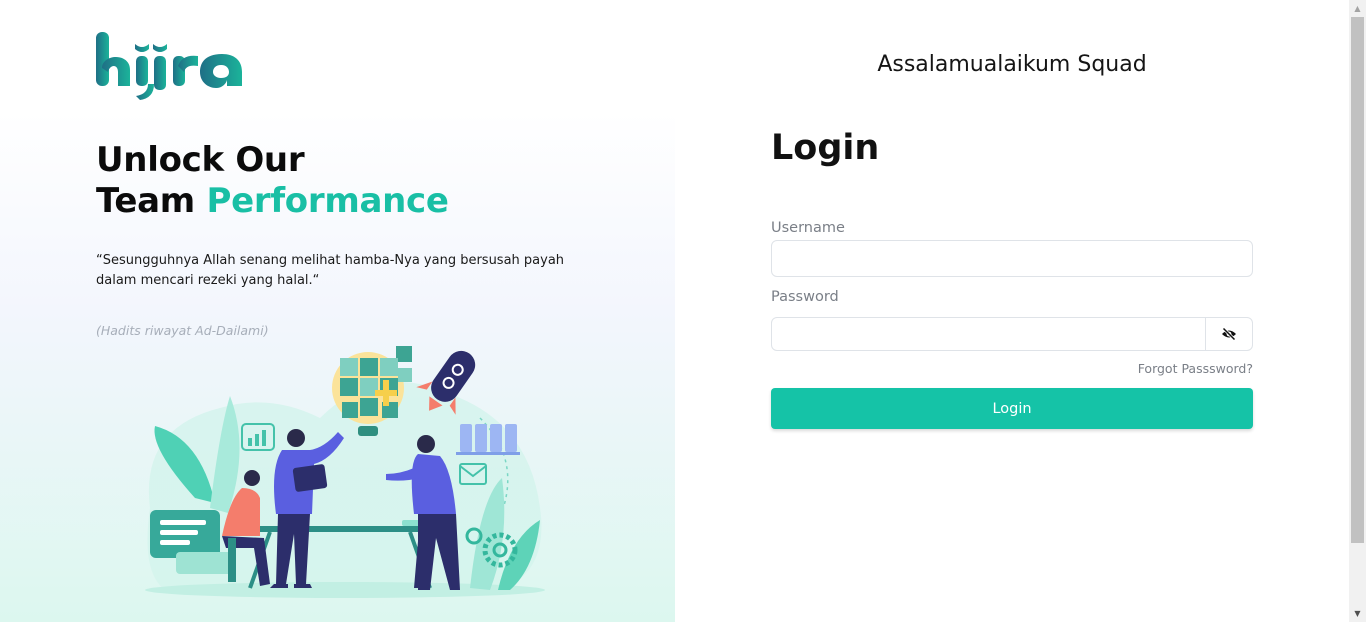 This screenshot has width=1366, height=622. Describe the element at coordinates (805, 297) in the screenshot. I see `password-label: Password` at that location.